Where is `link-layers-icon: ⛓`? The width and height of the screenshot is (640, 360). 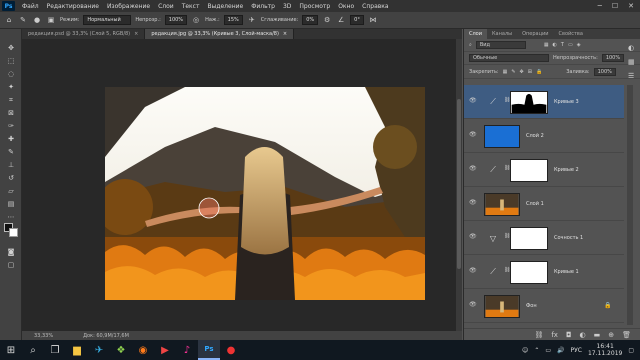
link-layers-icon: ⛓ is located at coordinates (538, 335).